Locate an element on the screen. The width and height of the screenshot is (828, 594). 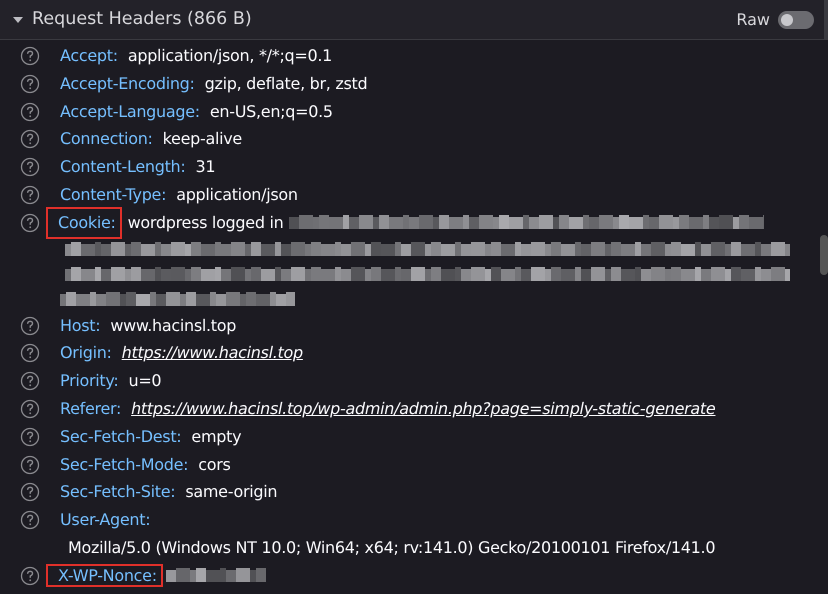
scrollbar-thumb is located at coordinates (824, 255).